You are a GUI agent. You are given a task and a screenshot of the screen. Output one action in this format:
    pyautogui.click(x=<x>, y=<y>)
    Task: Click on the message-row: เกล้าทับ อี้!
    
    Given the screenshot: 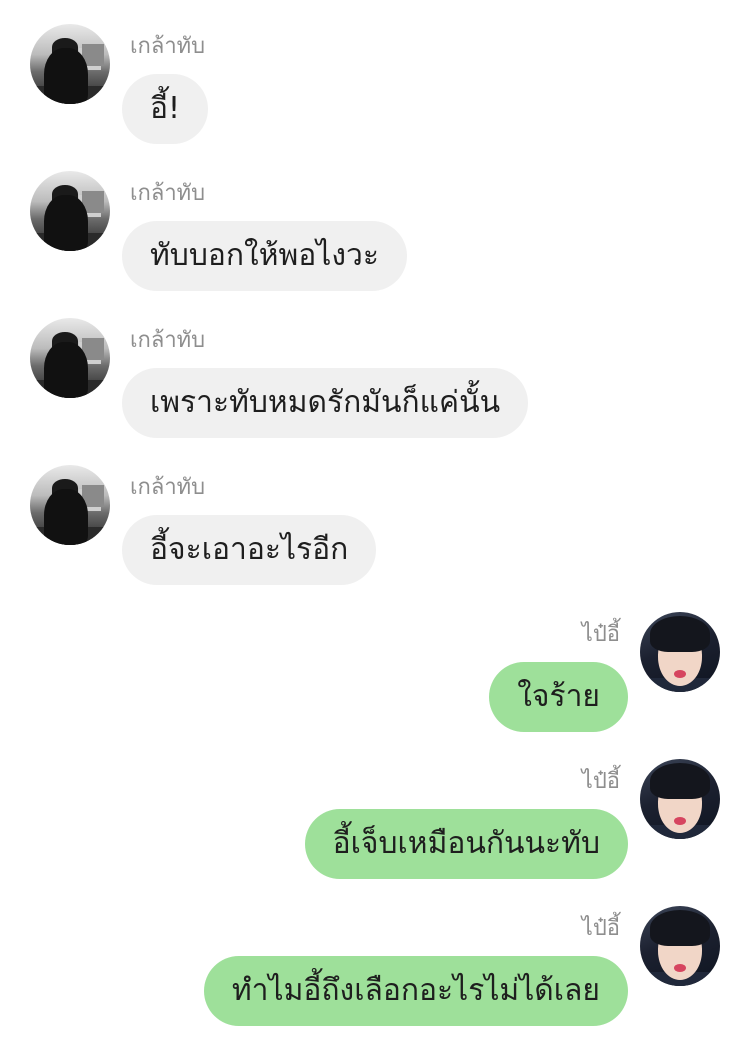 What is the action you would take?
    pyautogui.click(x=375, y=89)
    